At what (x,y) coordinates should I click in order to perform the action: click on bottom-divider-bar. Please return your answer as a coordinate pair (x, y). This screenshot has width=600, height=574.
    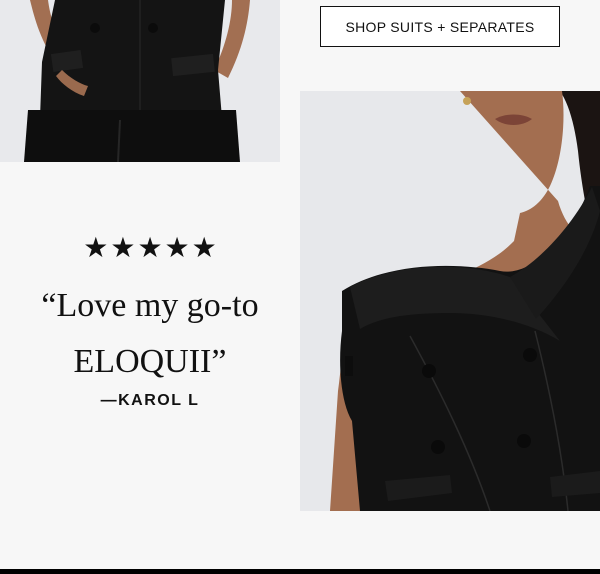
    Looking at the image, I should click on (300, 571).